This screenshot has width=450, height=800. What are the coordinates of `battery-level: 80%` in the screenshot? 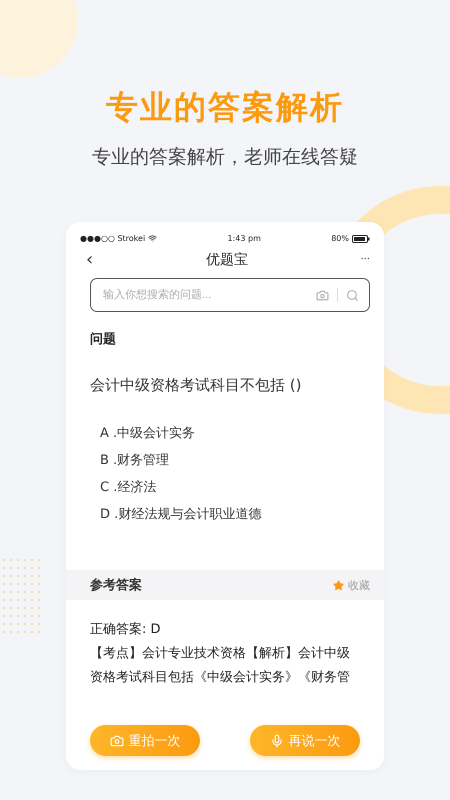 It's located at (340, 238).